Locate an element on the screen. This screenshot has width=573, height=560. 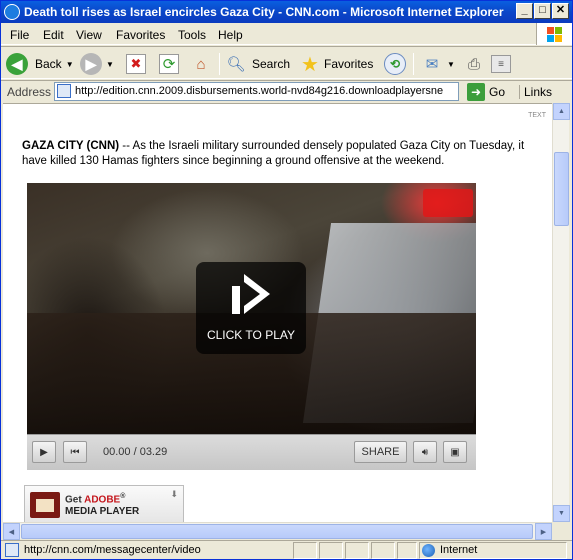
maximize-button: □ is located at coordinates (542, 11).